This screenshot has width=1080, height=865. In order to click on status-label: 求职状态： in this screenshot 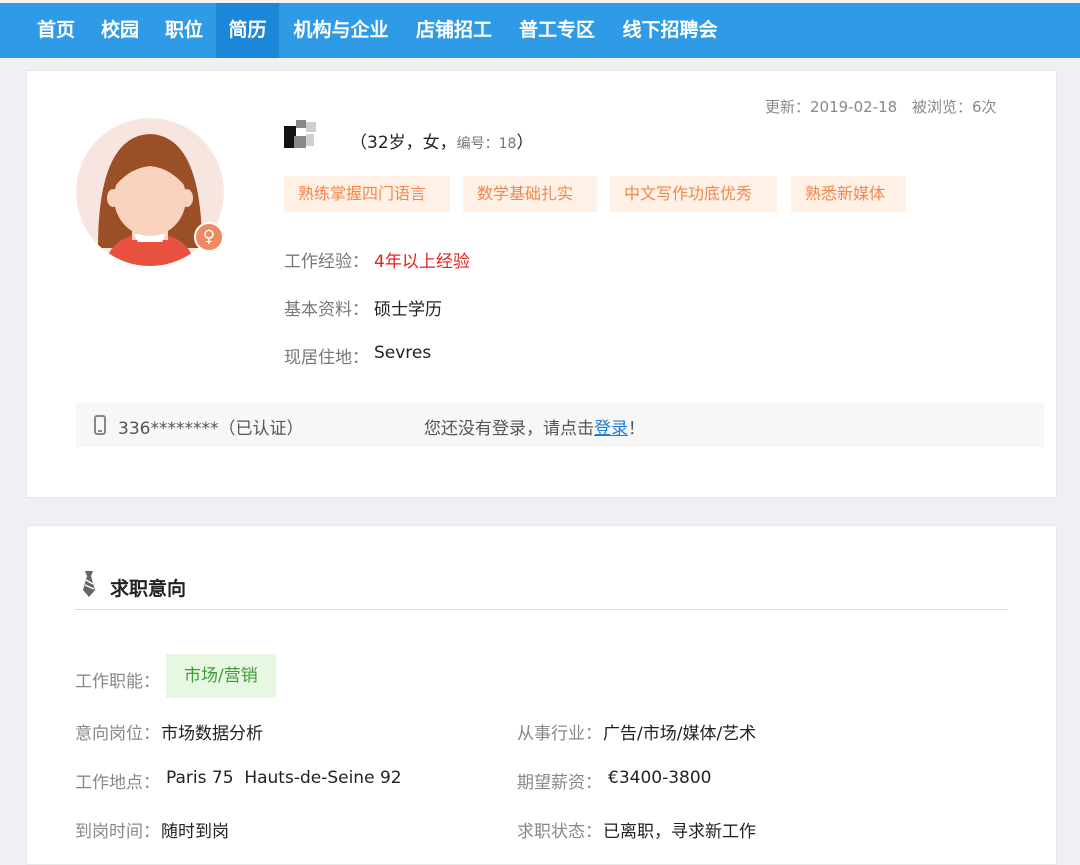, I will do `click(559, 832)`.